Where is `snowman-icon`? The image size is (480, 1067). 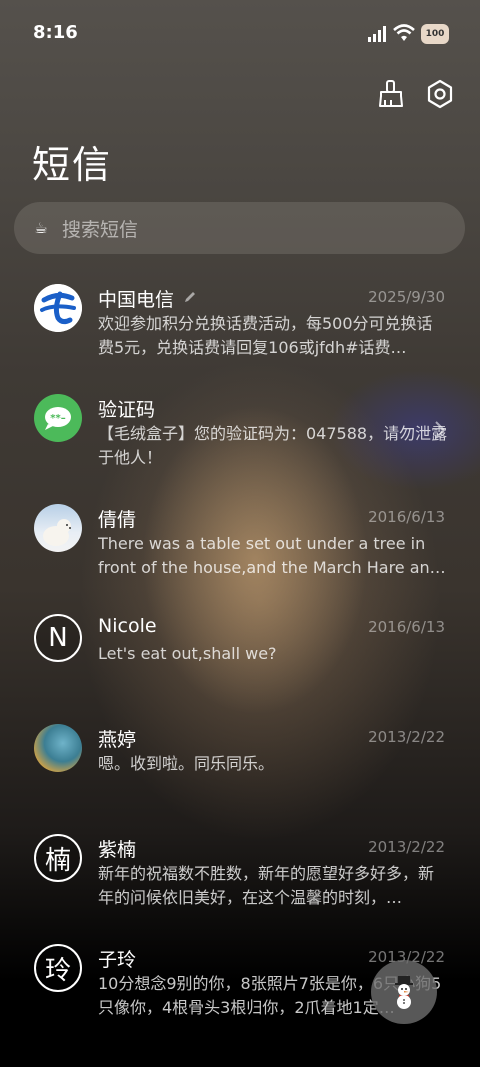 snowman-icon is located at coordinates (404, 992).